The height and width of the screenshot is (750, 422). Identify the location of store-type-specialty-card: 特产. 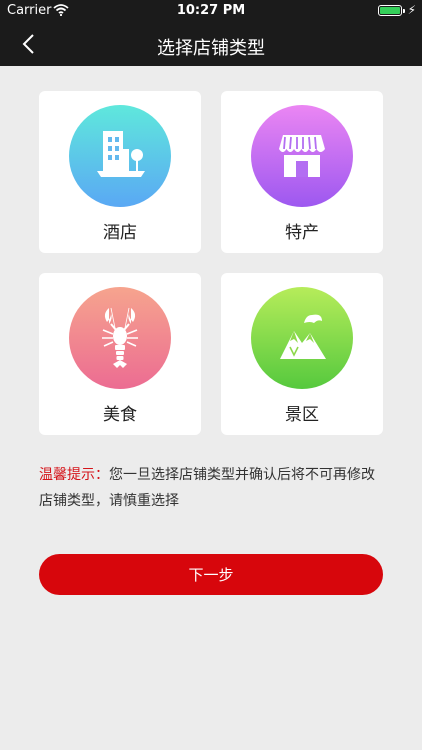
(302, 172).